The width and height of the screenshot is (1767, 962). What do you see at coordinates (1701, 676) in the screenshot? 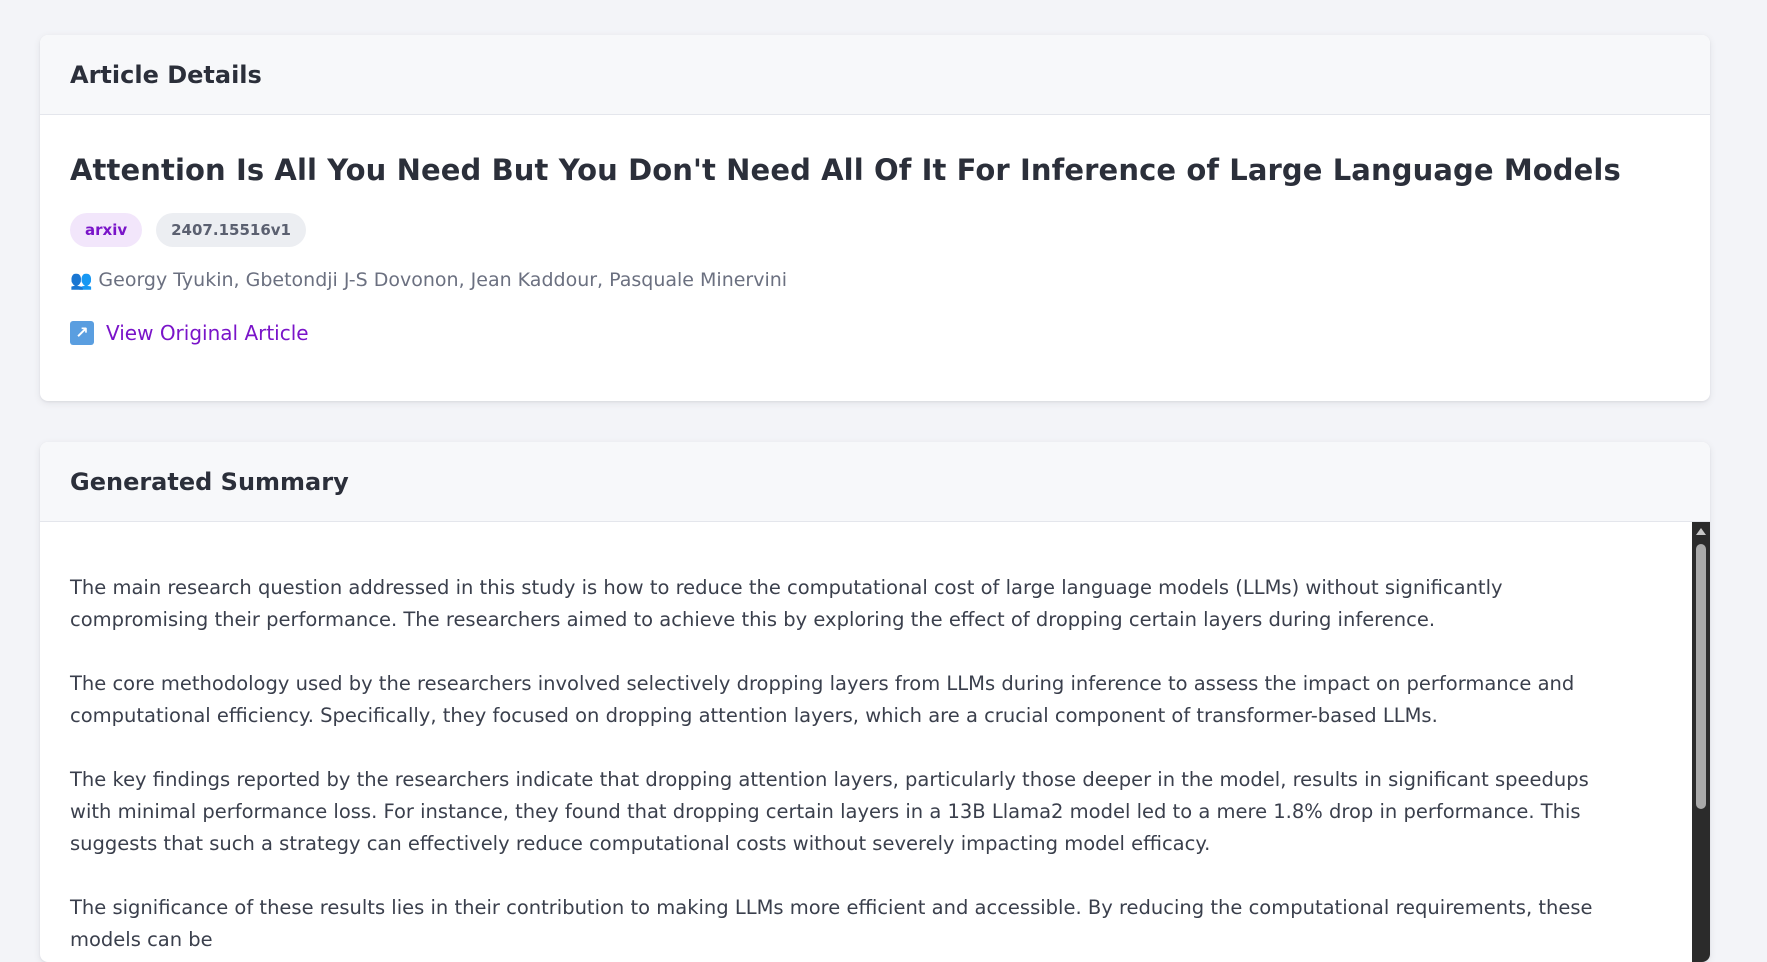
I see `scrollbar-thumb` at bounding box center [1701, 676].